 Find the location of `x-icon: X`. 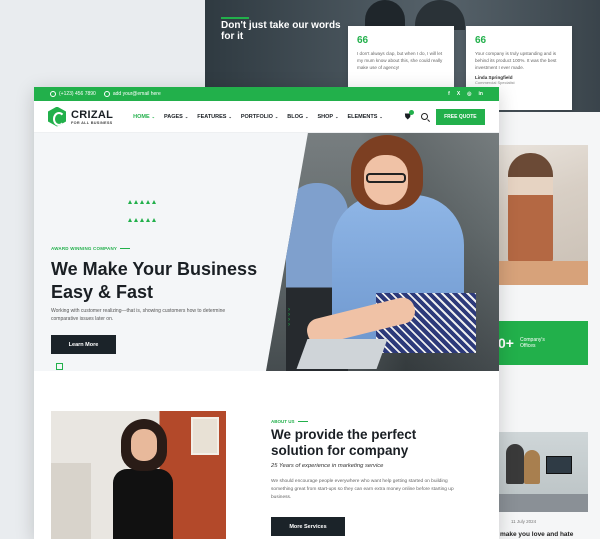

x-icon: X is located at coordinates (458, 94).